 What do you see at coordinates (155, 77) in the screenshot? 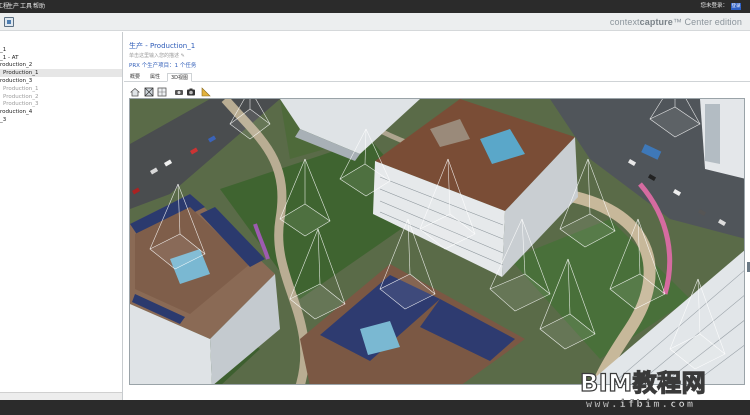
I see `tab-properties: 属性` at bounding box center [155, 77].